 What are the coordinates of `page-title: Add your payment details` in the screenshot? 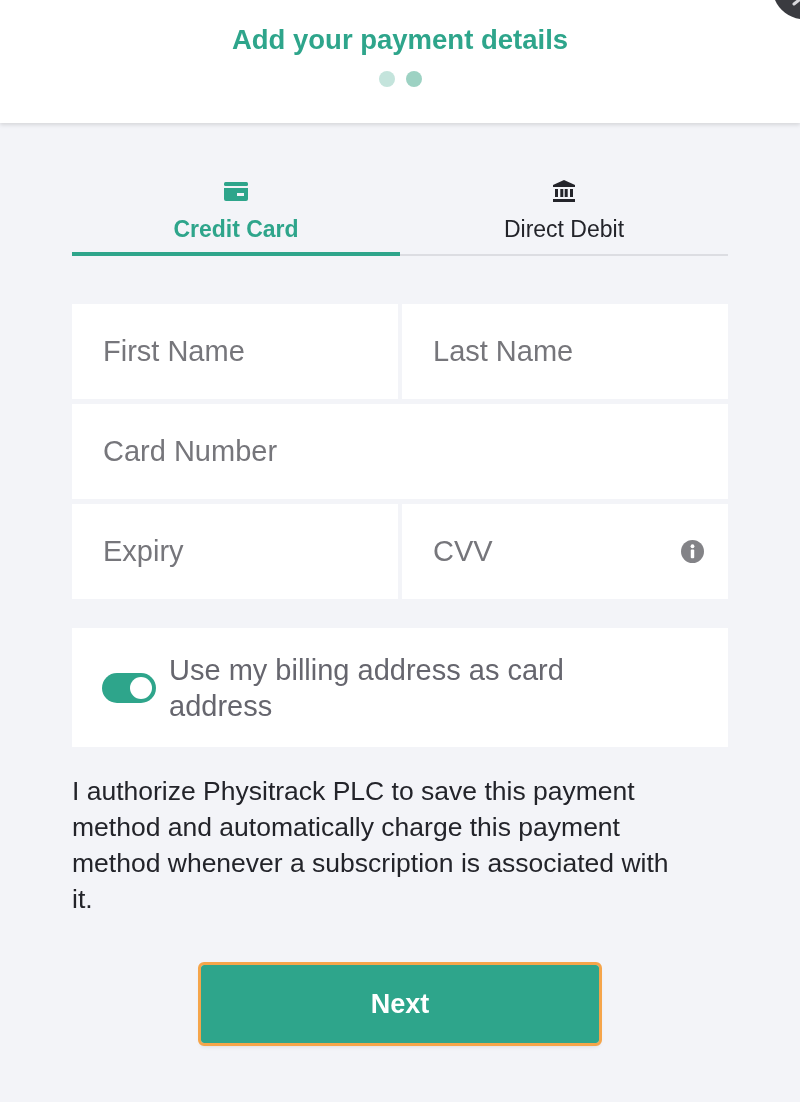 It's located at (400, 40).